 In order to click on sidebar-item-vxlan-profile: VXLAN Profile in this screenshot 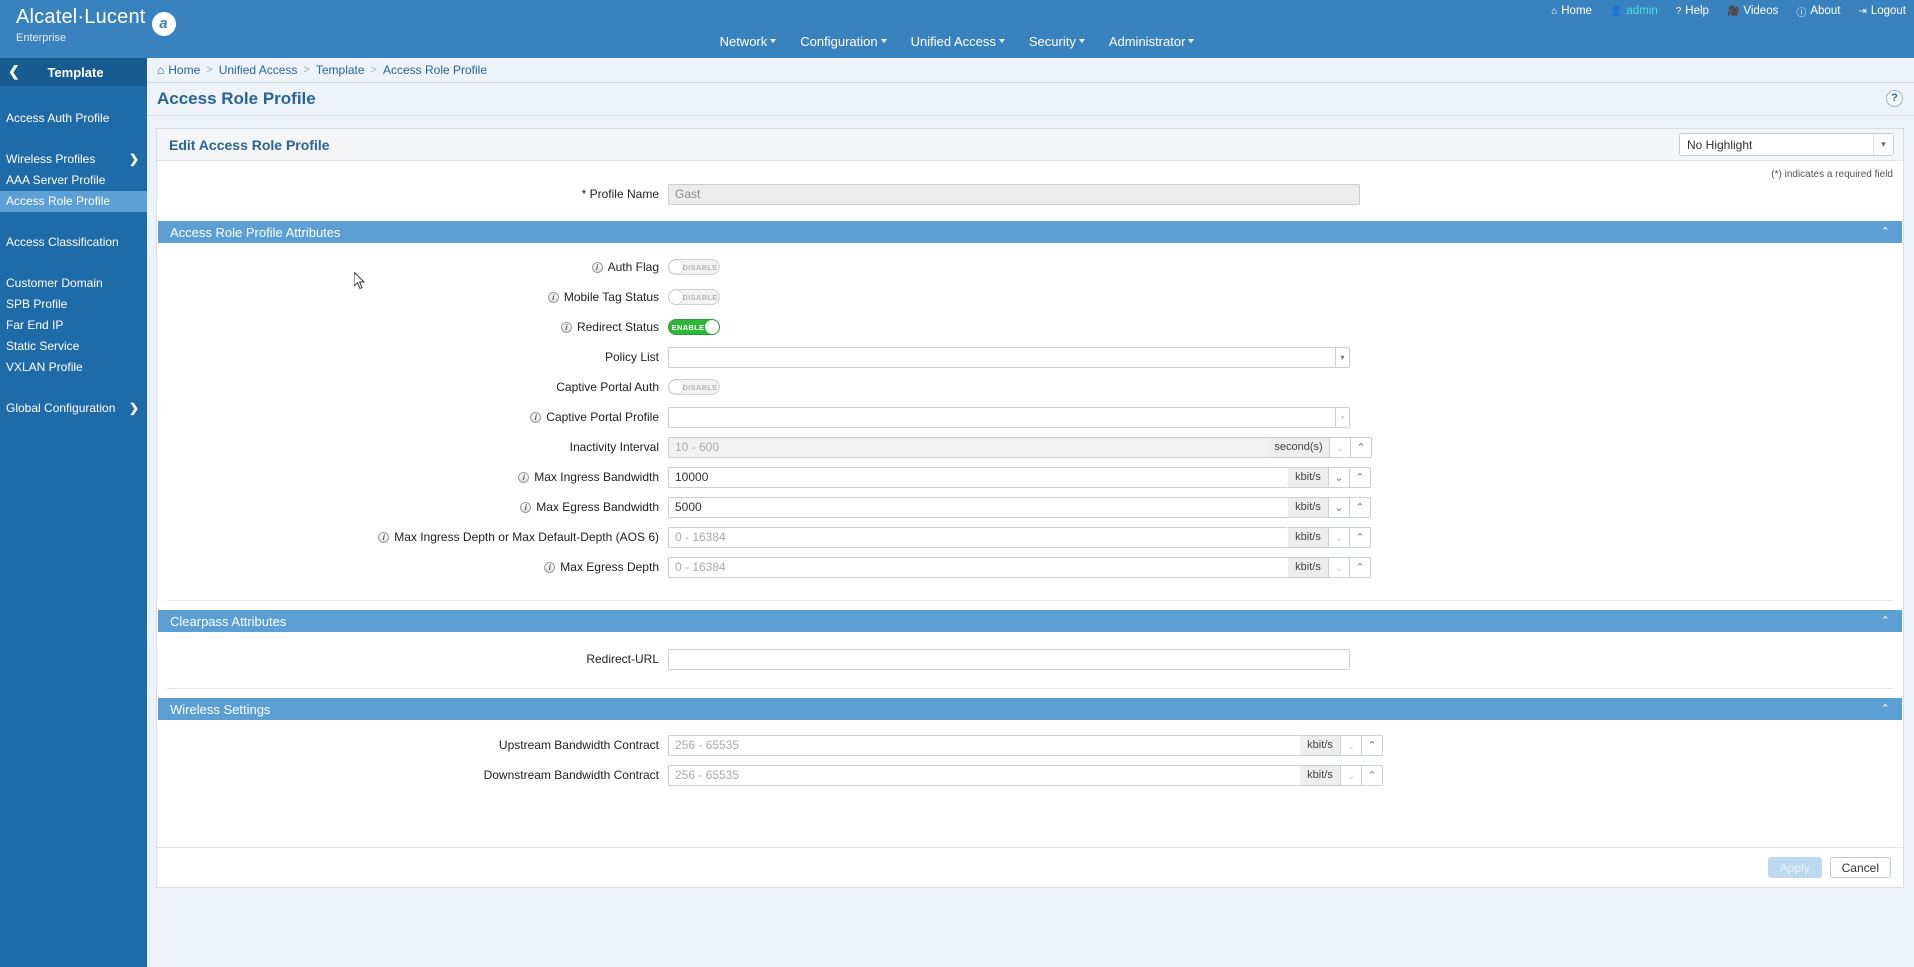, I will do `click(73, 367)`.